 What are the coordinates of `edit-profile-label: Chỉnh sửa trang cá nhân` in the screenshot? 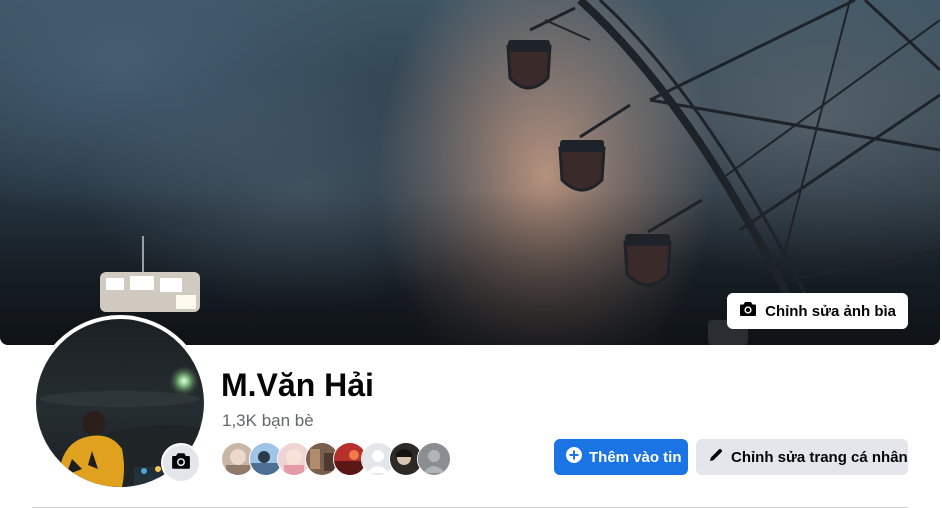 It's located at (819, 457).